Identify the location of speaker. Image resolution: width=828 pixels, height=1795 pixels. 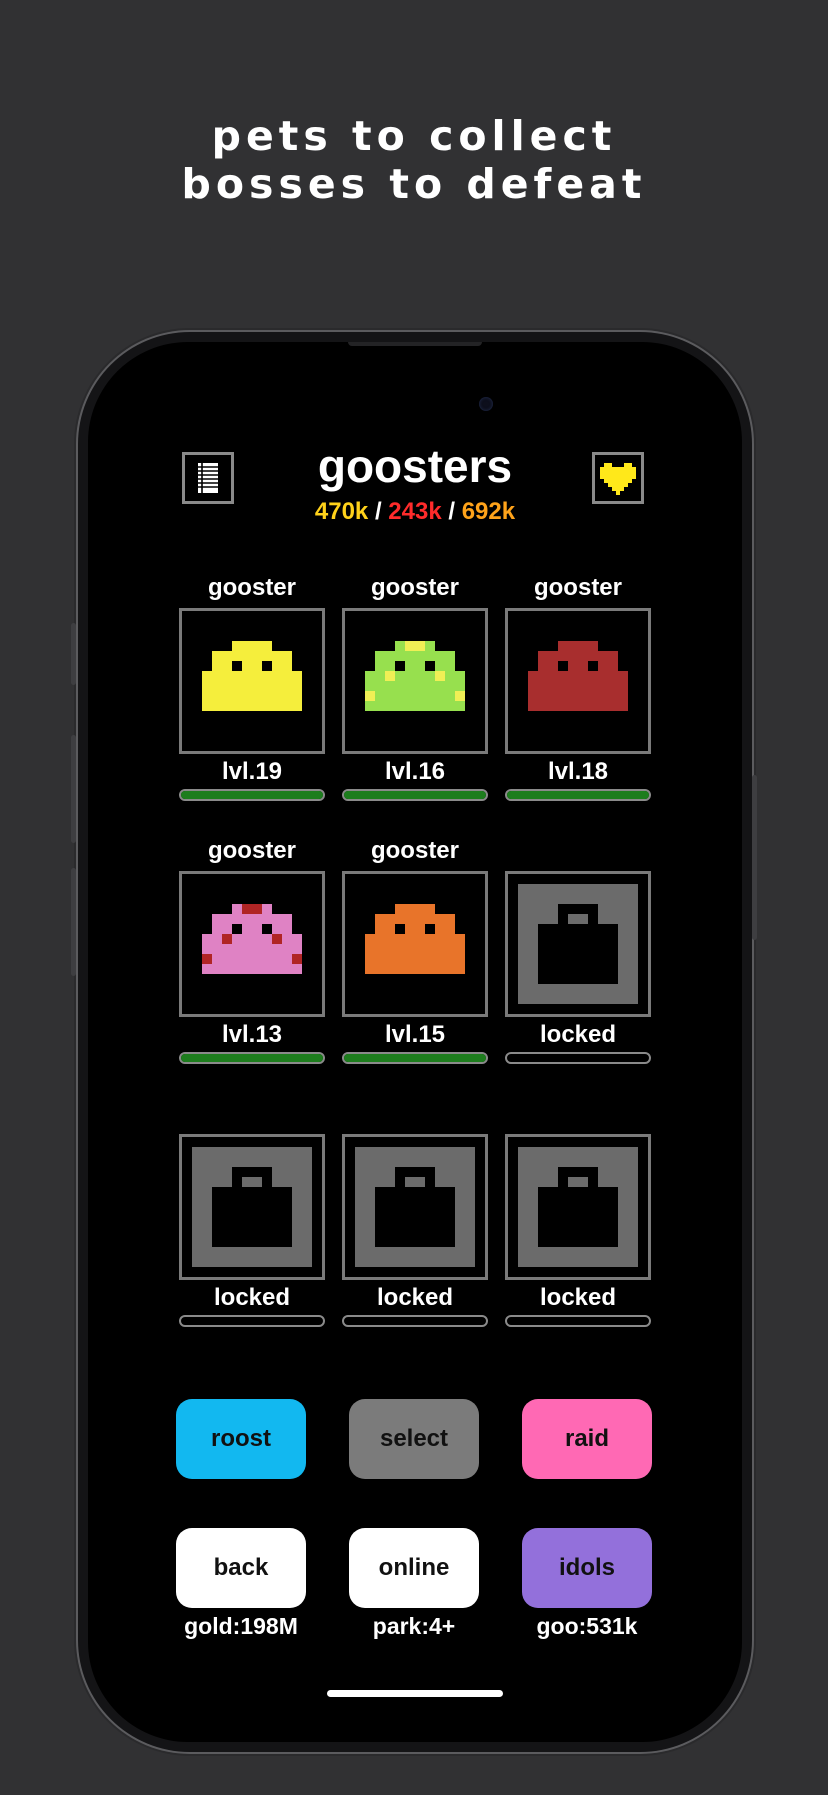
(415, 344).